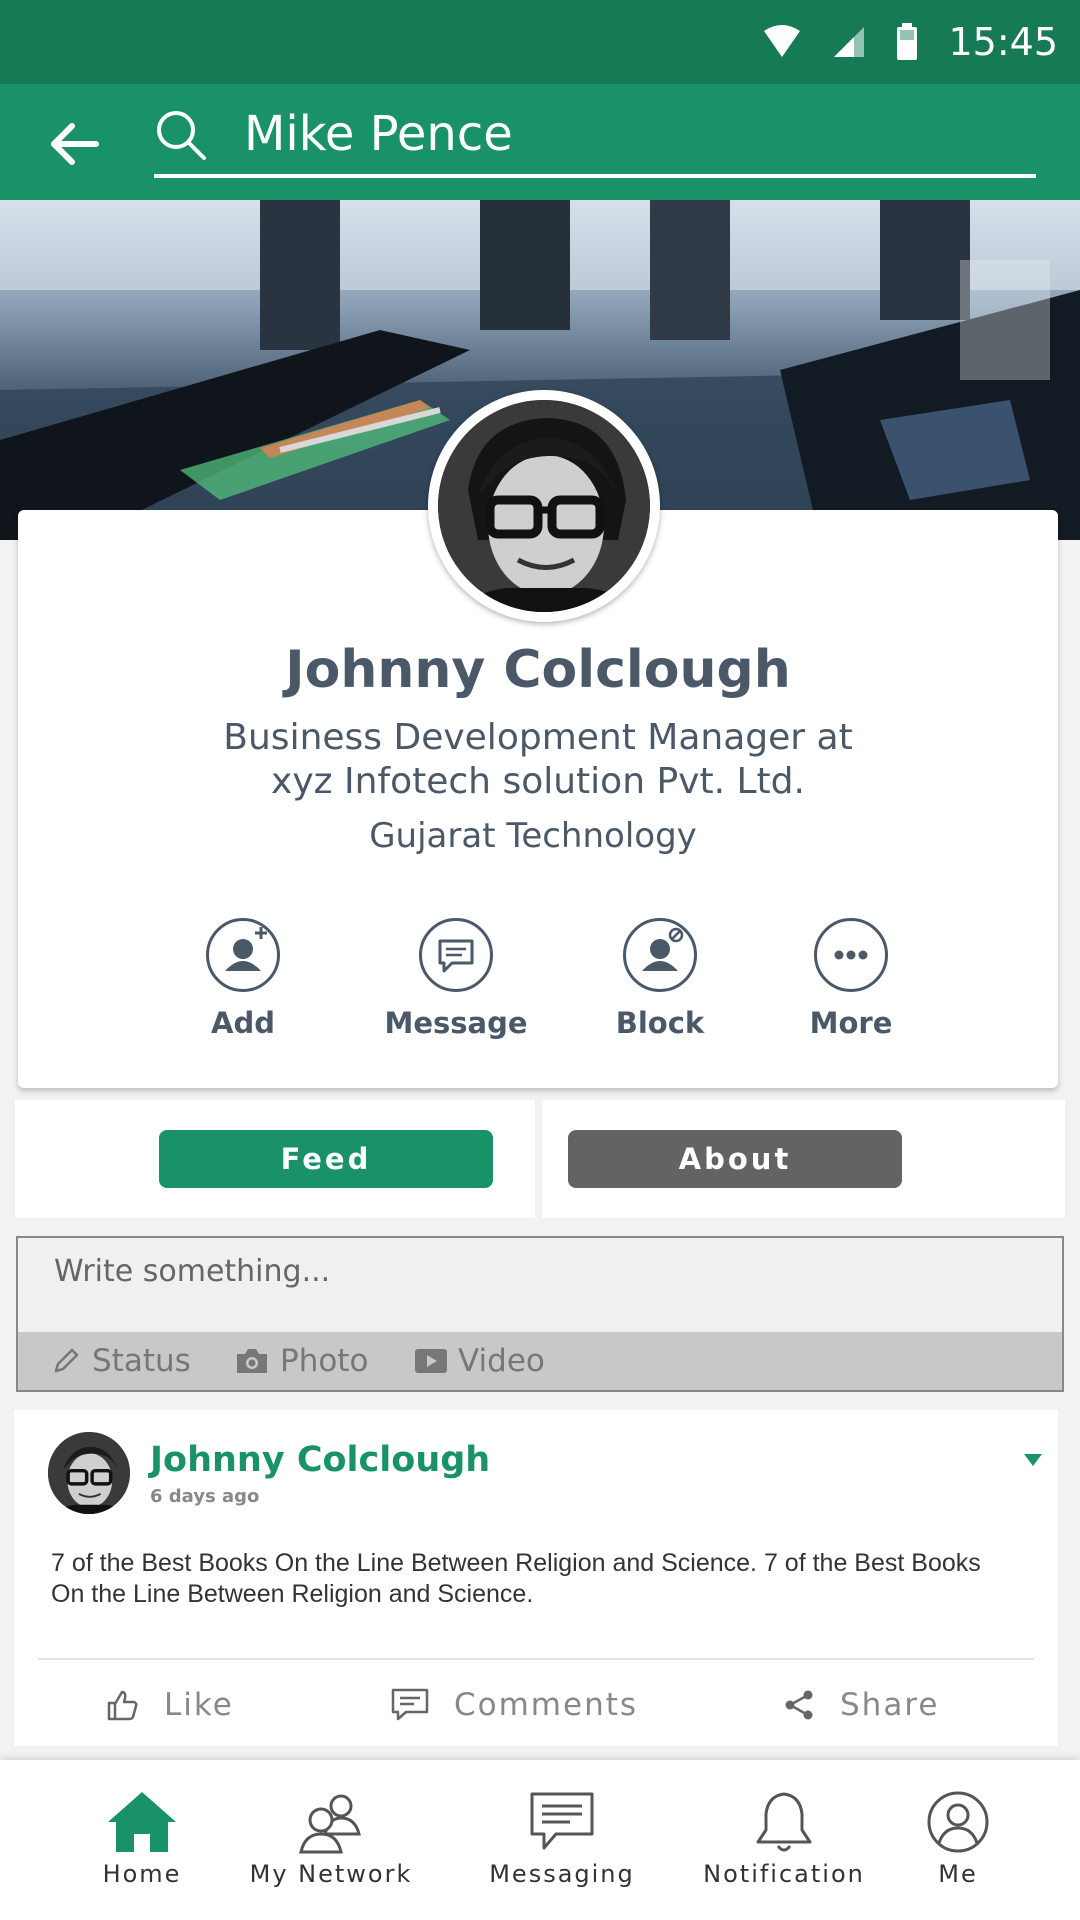 This screenshot has width=1080, height=1920. Describe the element at coordinates (326, 1159) in the screenshot. I see `tab-feed: Feed` at that location.